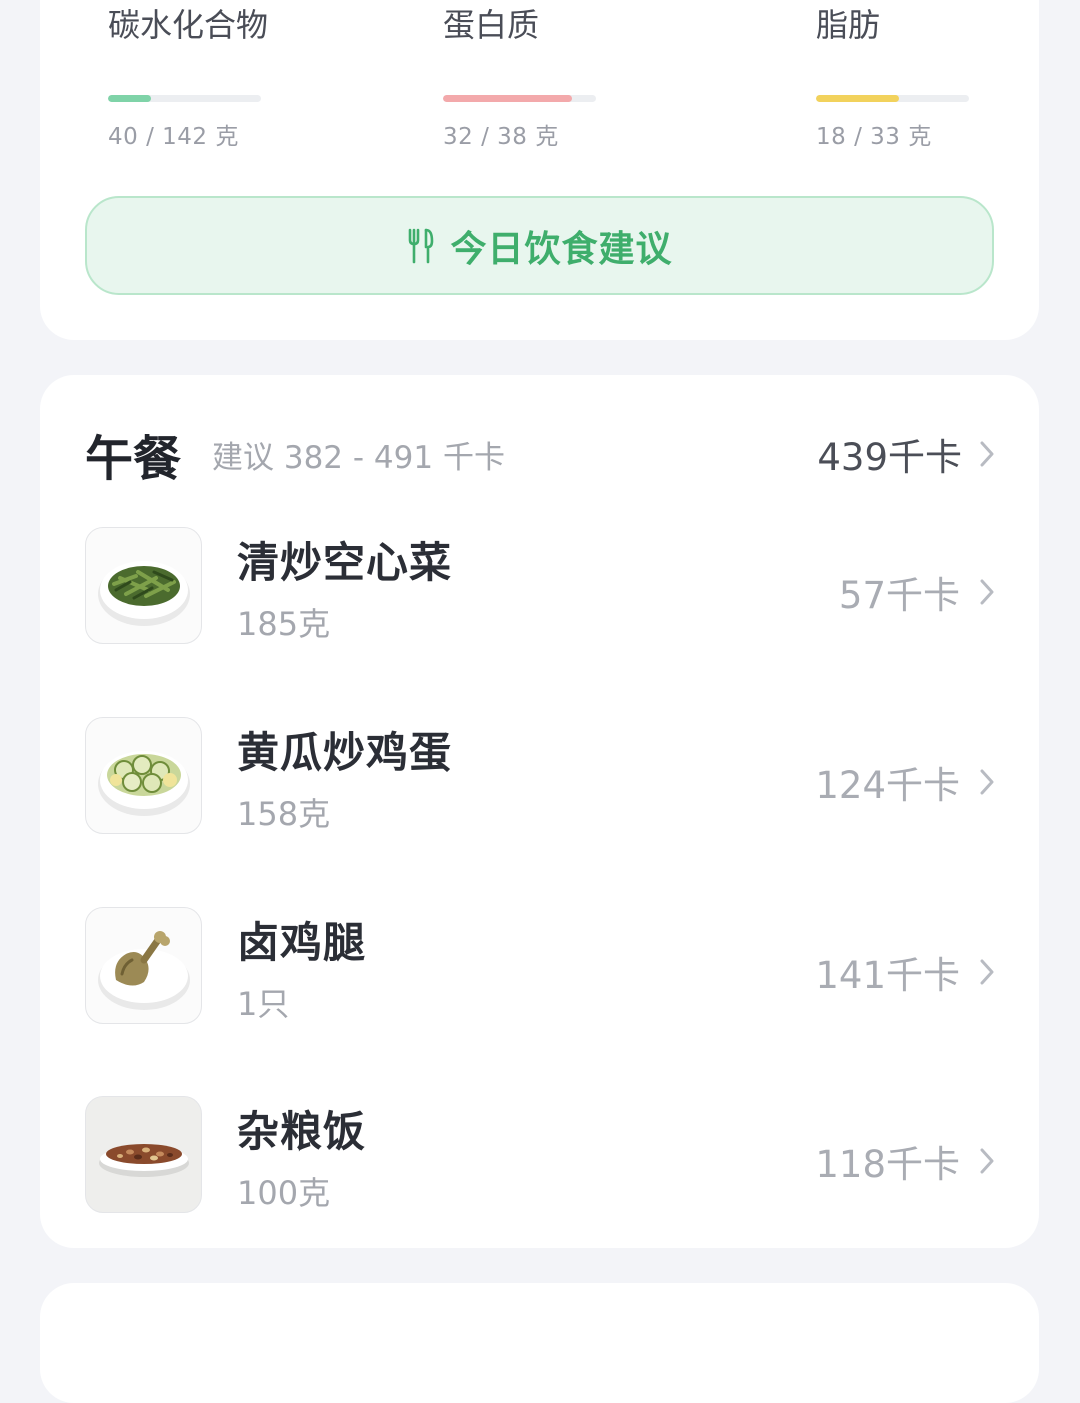  I want to click on food-calories: 124千卡, so click(904, 782).